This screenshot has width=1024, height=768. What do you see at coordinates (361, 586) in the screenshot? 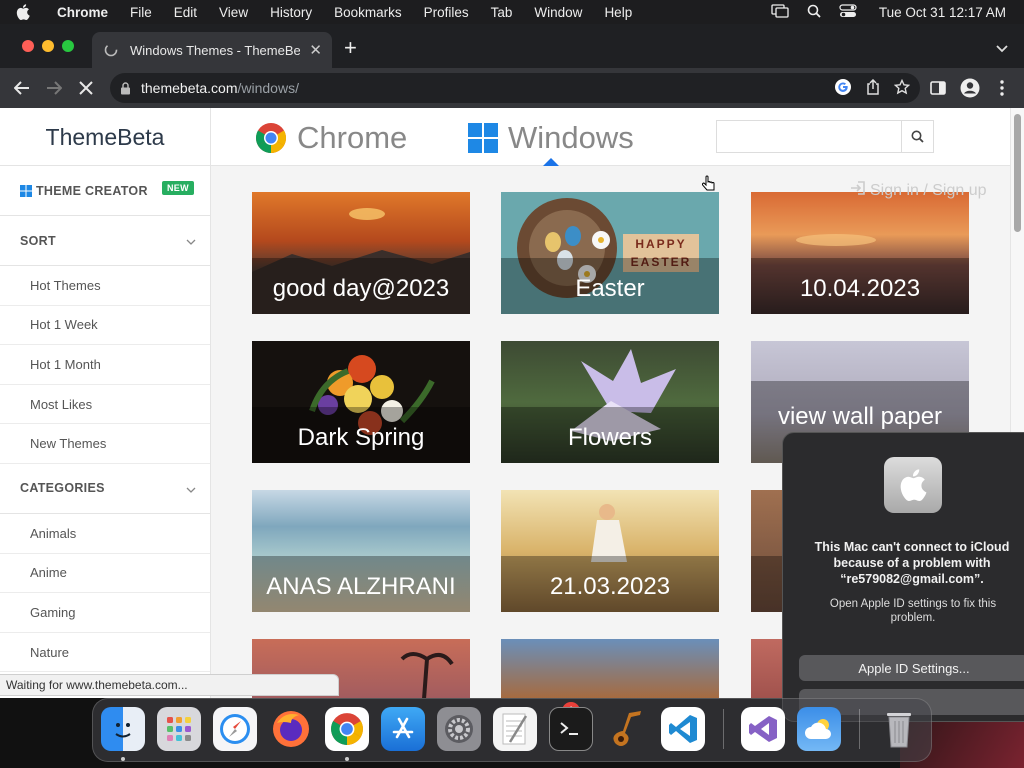
I see `theme-title: ANAS ALZHRANI` at bounding box center [361, 586].